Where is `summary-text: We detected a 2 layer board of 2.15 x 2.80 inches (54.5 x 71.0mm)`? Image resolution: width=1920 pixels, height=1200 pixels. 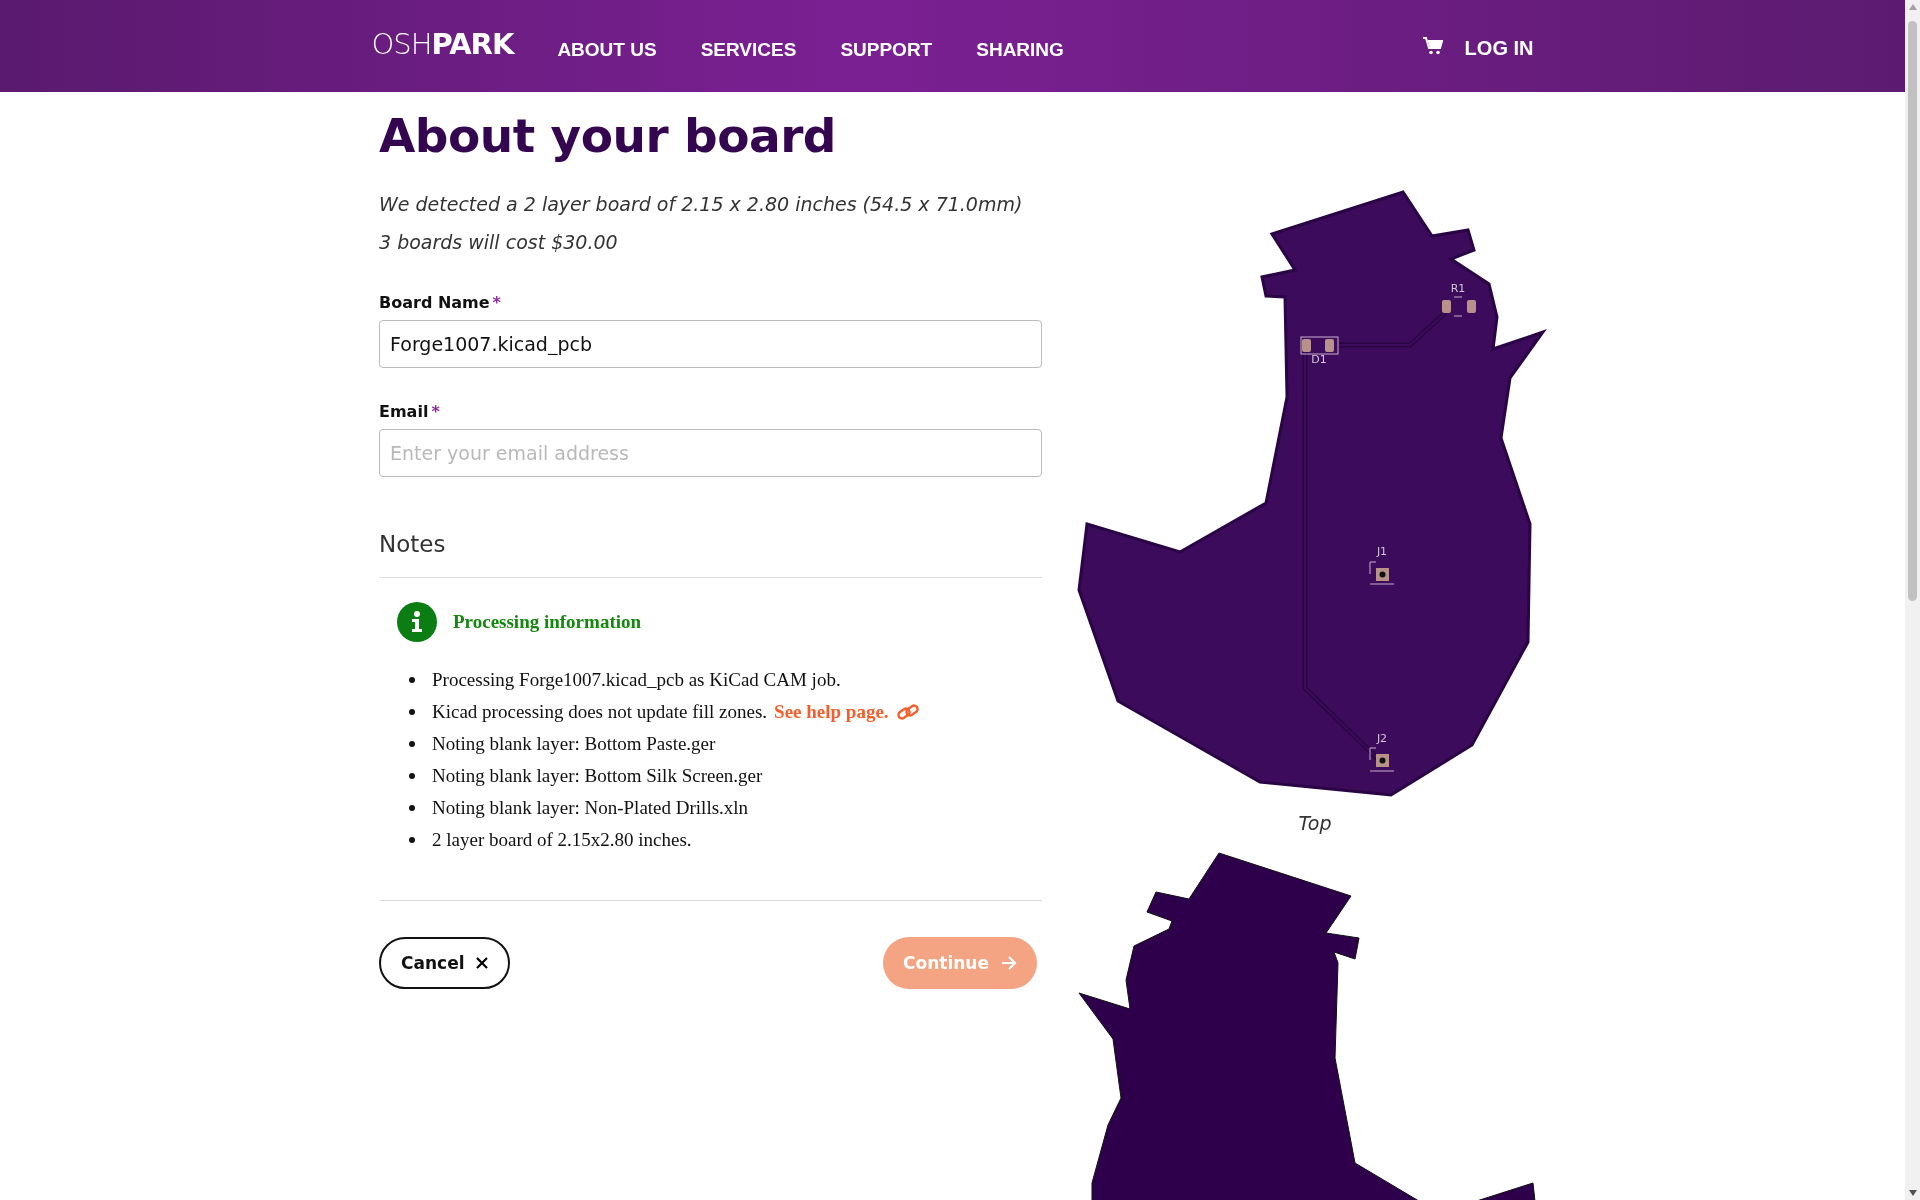
summary-text: We detected a 2 layer board of 2.15 x 2.80 inches (54.5 x 71.0mm) is located at coordinates (701, 204).